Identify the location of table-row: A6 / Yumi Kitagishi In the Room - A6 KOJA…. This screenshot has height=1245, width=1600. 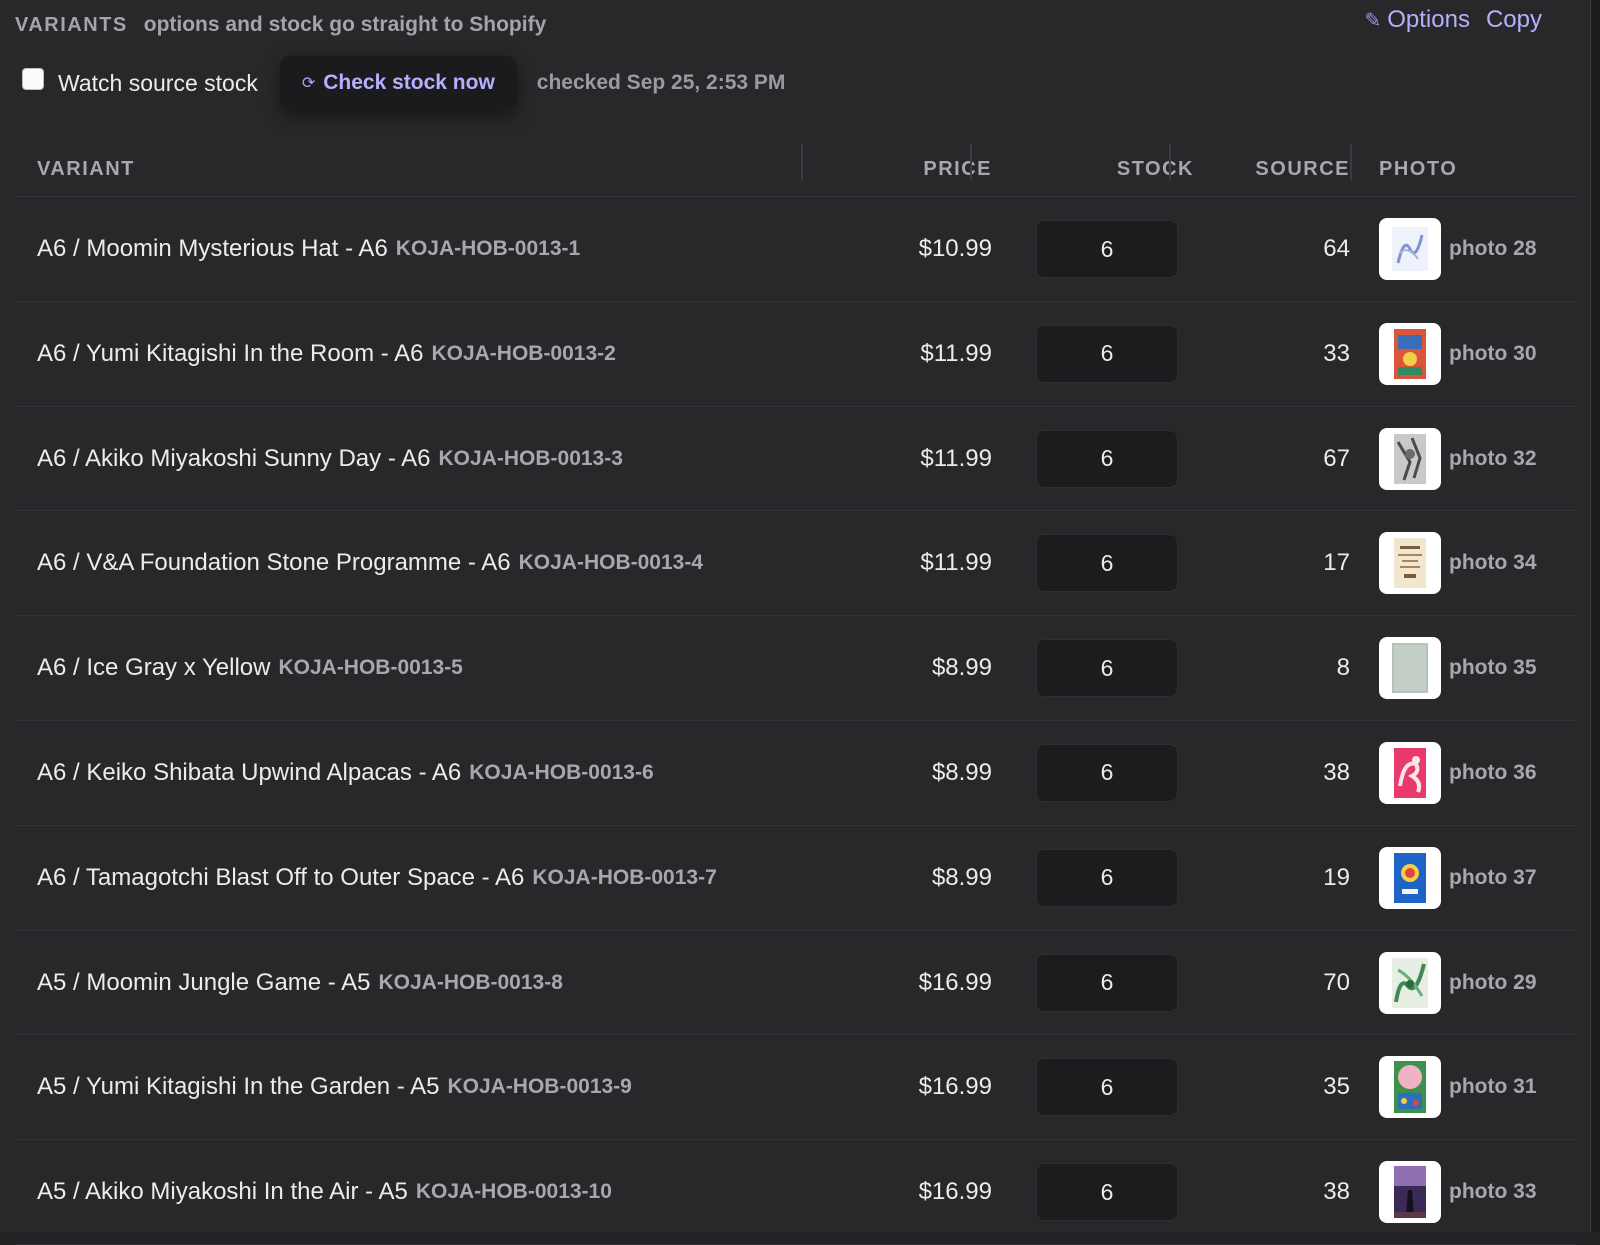
(796, 354).